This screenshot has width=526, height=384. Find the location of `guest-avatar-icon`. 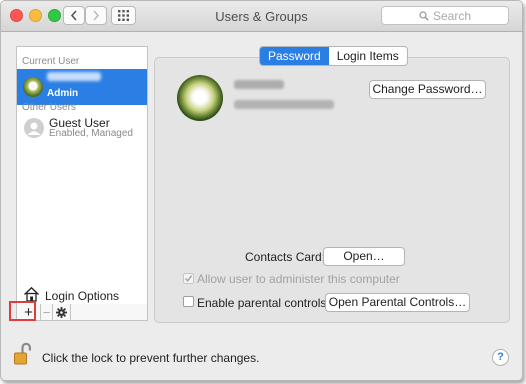

guest-avatar-icon is located at coordinates (34, 128).